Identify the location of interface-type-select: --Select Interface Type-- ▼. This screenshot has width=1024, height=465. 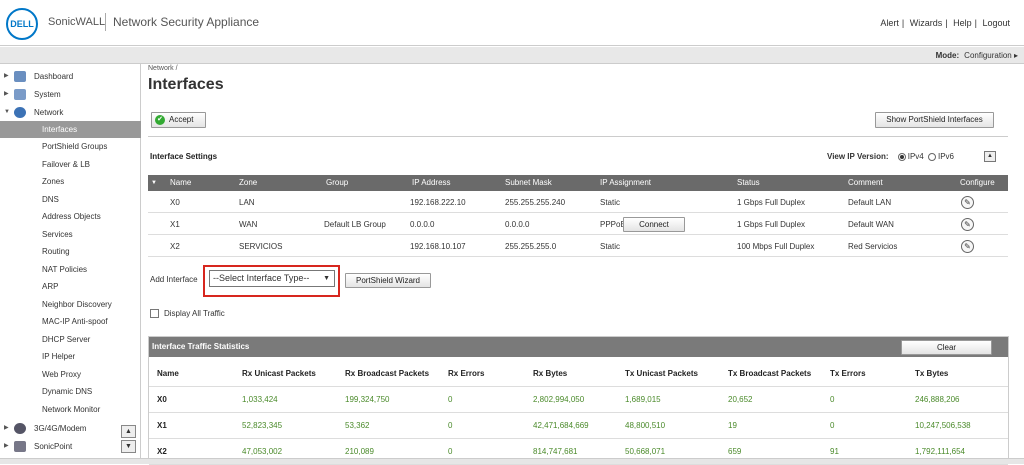
(272, 278).